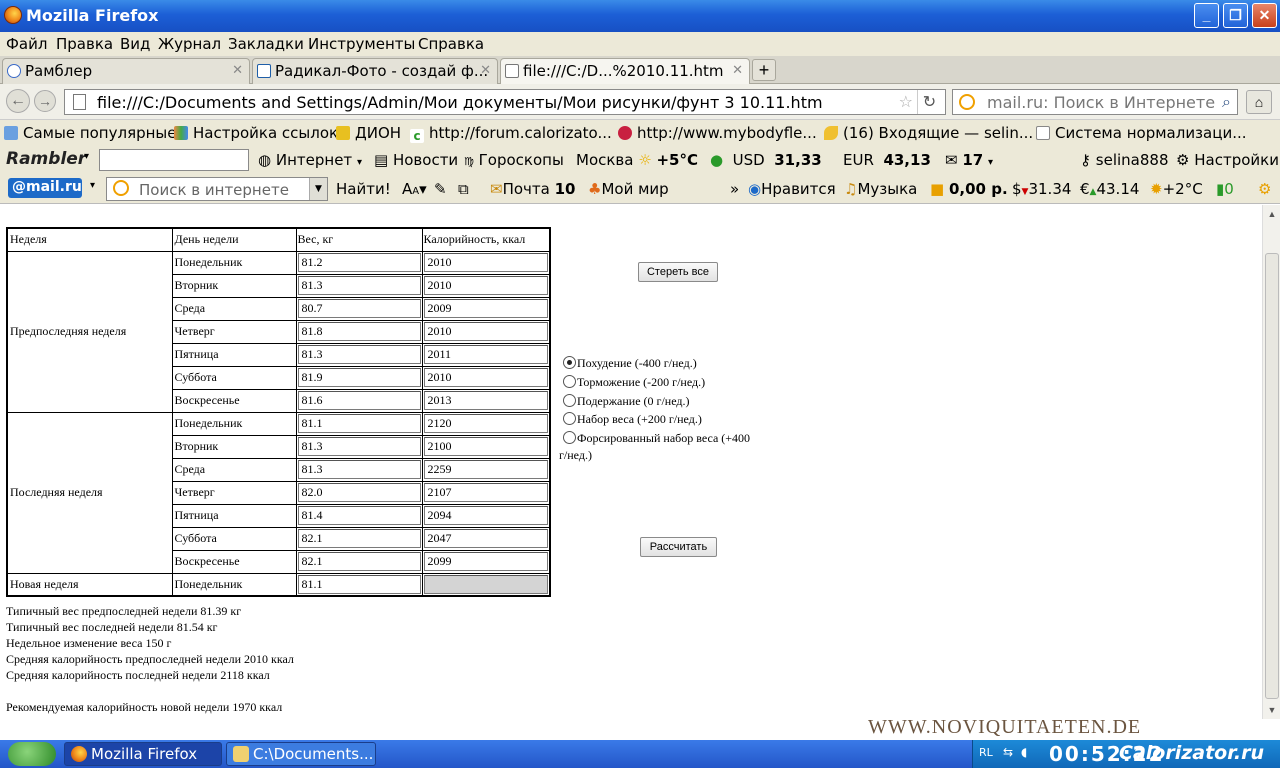  I want to click on mailru-traffic: ▮0, so click(1225, 189).